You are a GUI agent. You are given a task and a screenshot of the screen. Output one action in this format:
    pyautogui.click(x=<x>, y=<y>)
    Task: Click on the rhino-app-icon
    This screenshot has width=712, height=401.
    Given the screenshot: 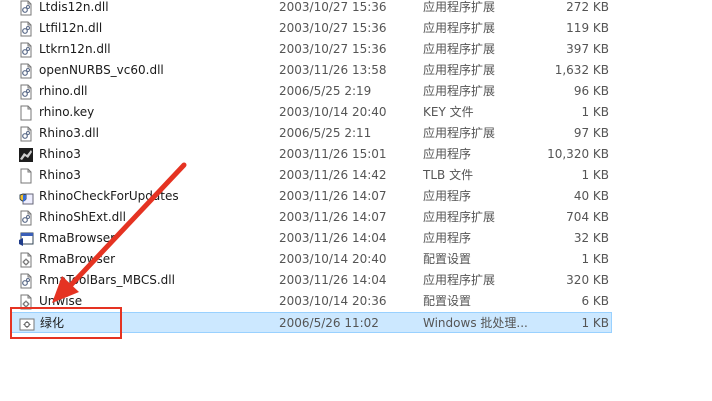 What is the action you would take?
    pyautogui.click(x=26, y=155)
    